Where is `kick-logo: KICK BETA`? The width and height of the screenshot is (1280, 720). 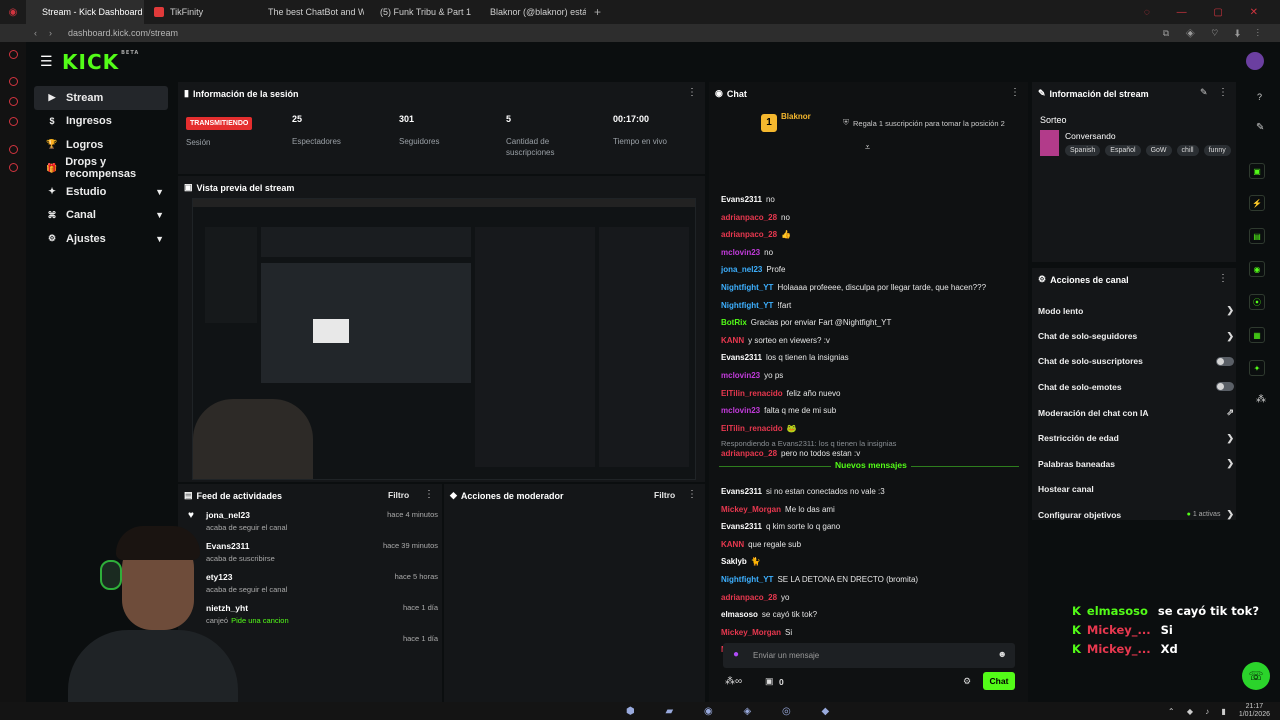
kick-logo: KICK BETA is located at coordinates (100, 62).